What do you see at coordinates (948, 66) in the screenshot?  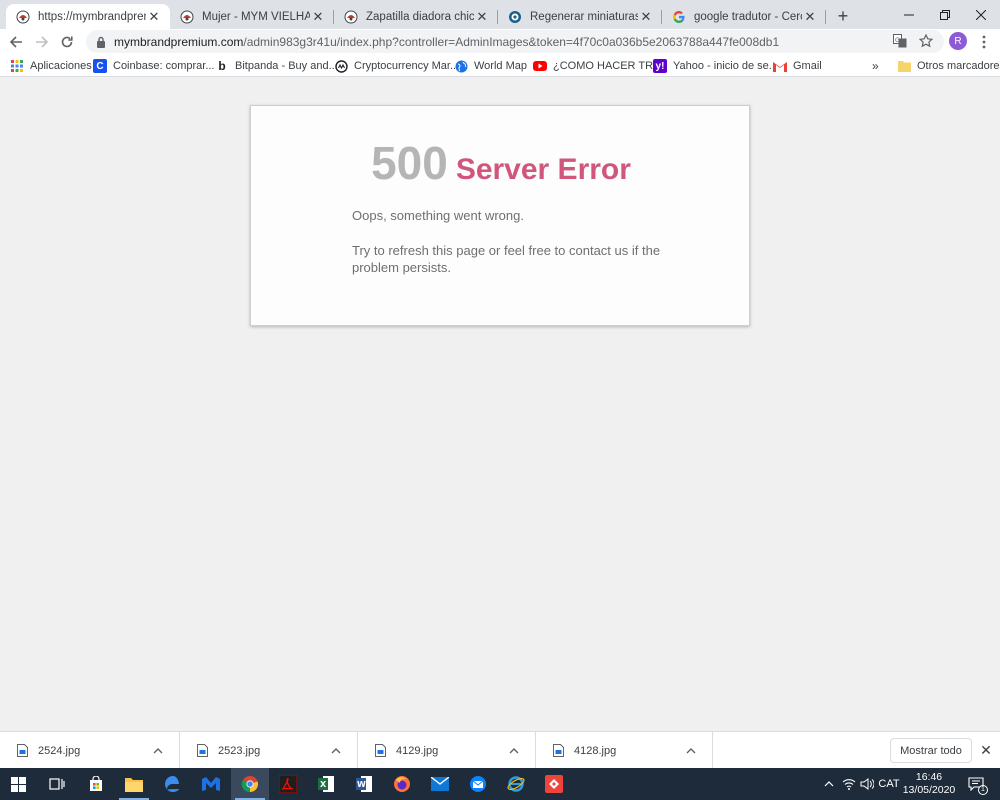 I see `other-bookmarks: Otros marcadores` at bounding box center [948, 66].